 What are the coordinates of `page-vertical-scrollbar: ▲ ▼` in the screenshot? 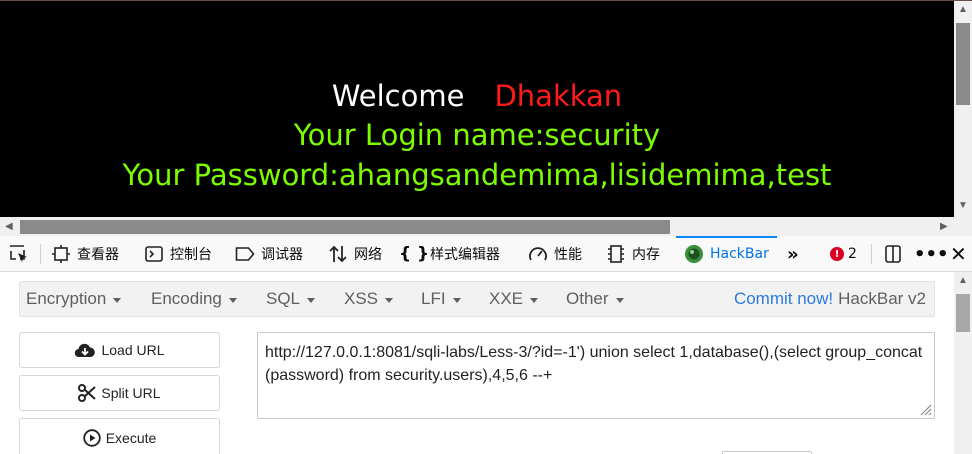 It's located at (963, 109).